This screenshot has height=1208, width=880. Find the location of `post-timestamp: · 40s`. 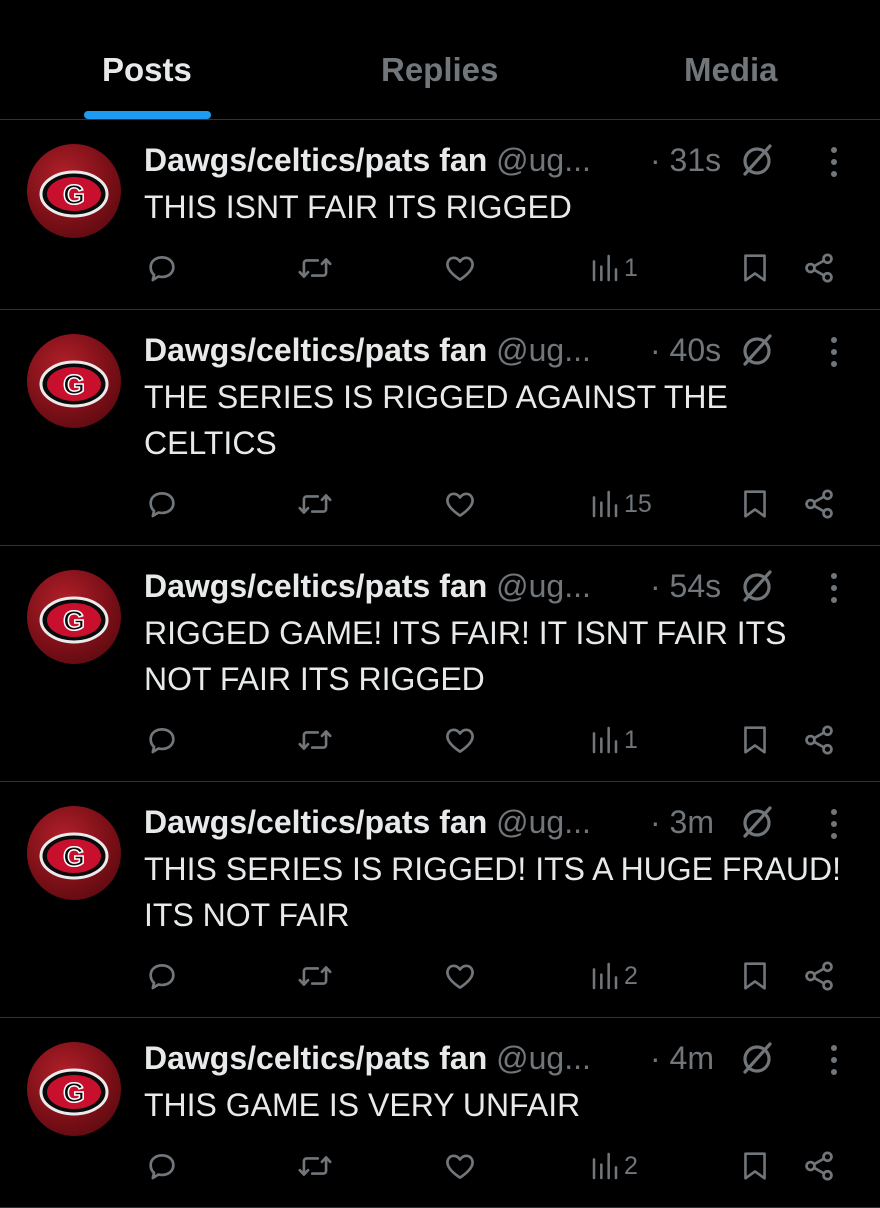

post-timestamp: · 40s is located at coordinates (685, 350).